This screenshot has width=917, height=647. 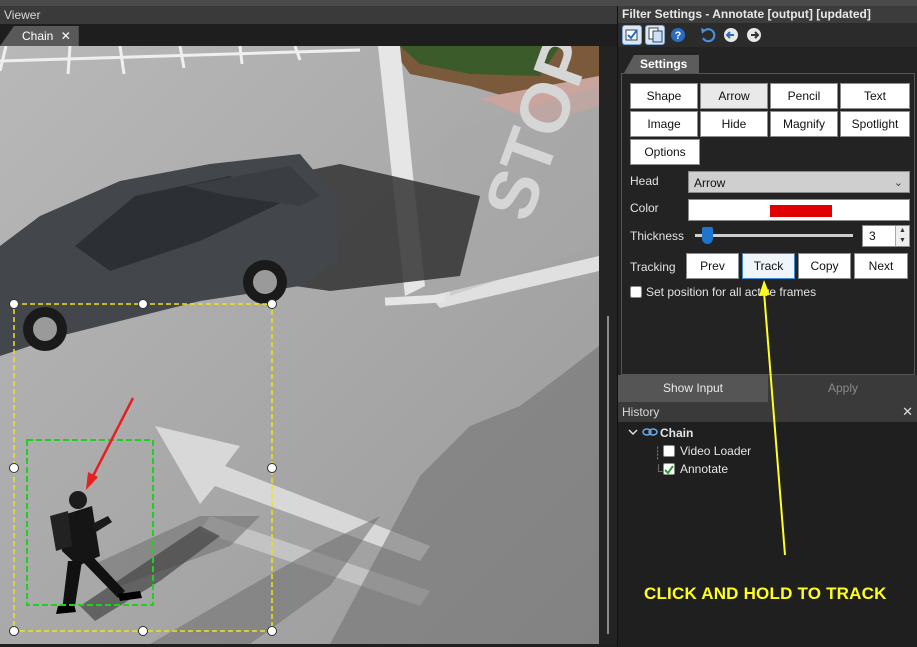 I want to click on chevron-down-icon: ⌄, so click(x=898, y=183).